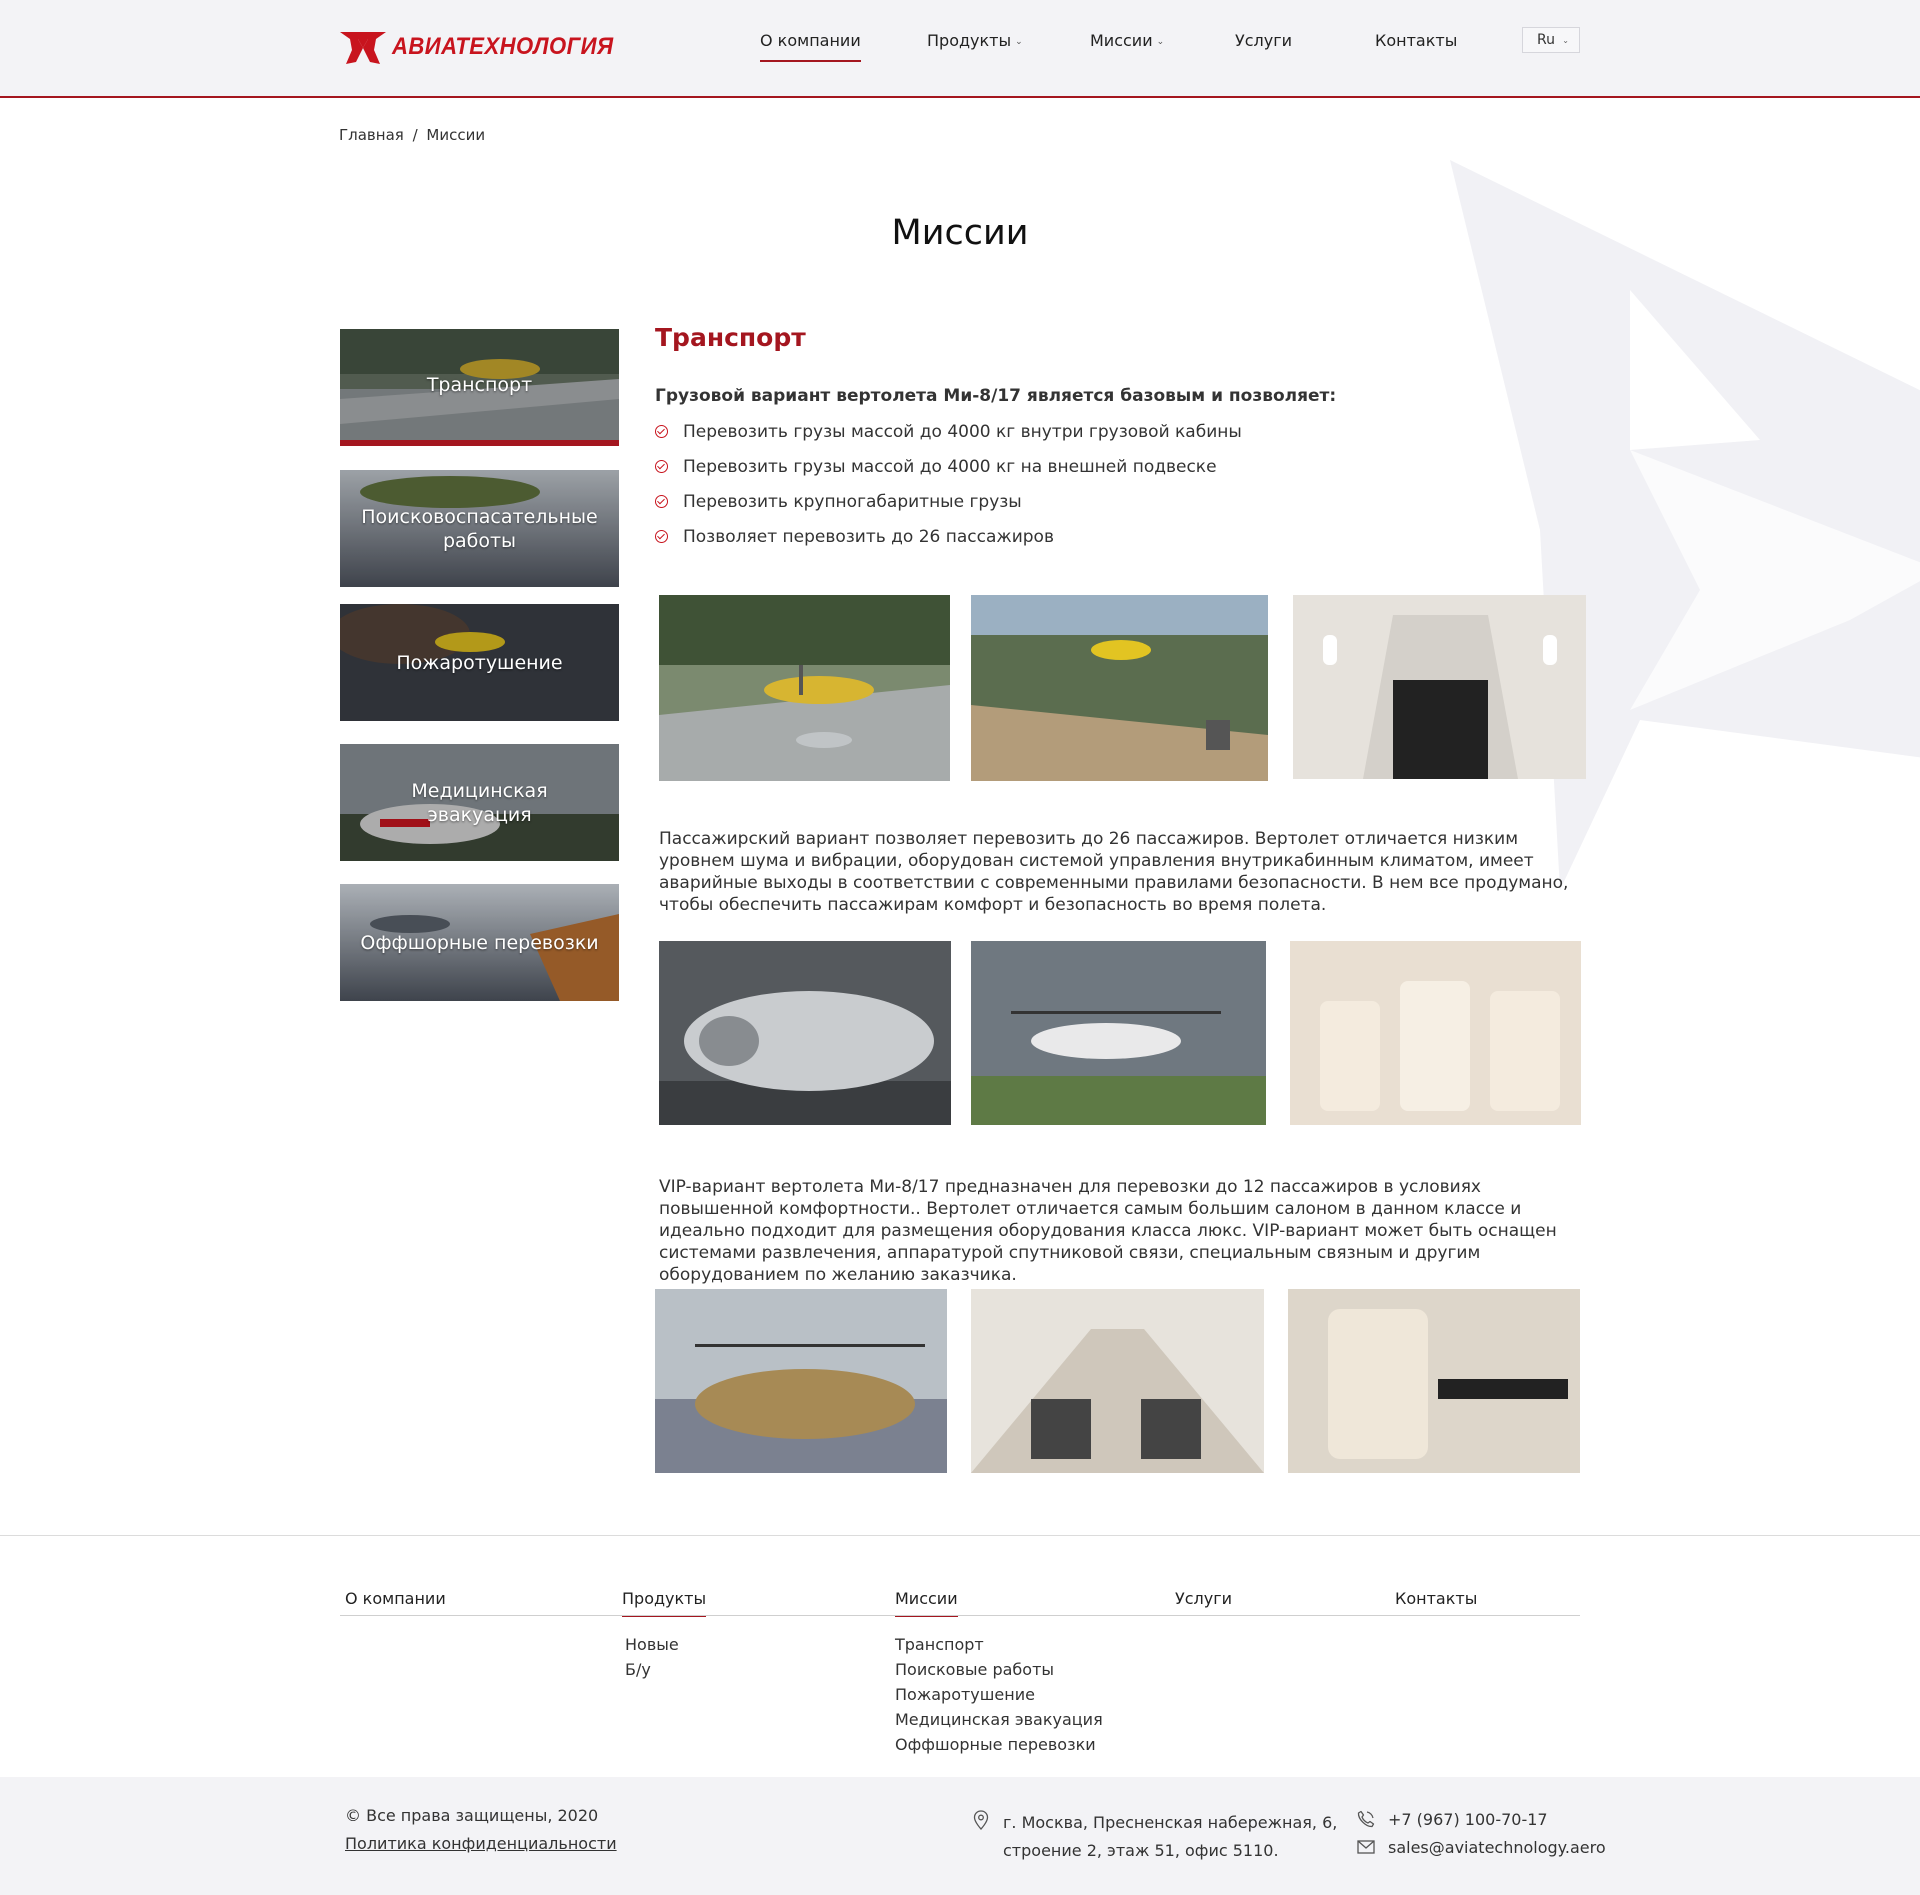  I want to click on nav-missions-label: Миссии, so click(1121, 40).